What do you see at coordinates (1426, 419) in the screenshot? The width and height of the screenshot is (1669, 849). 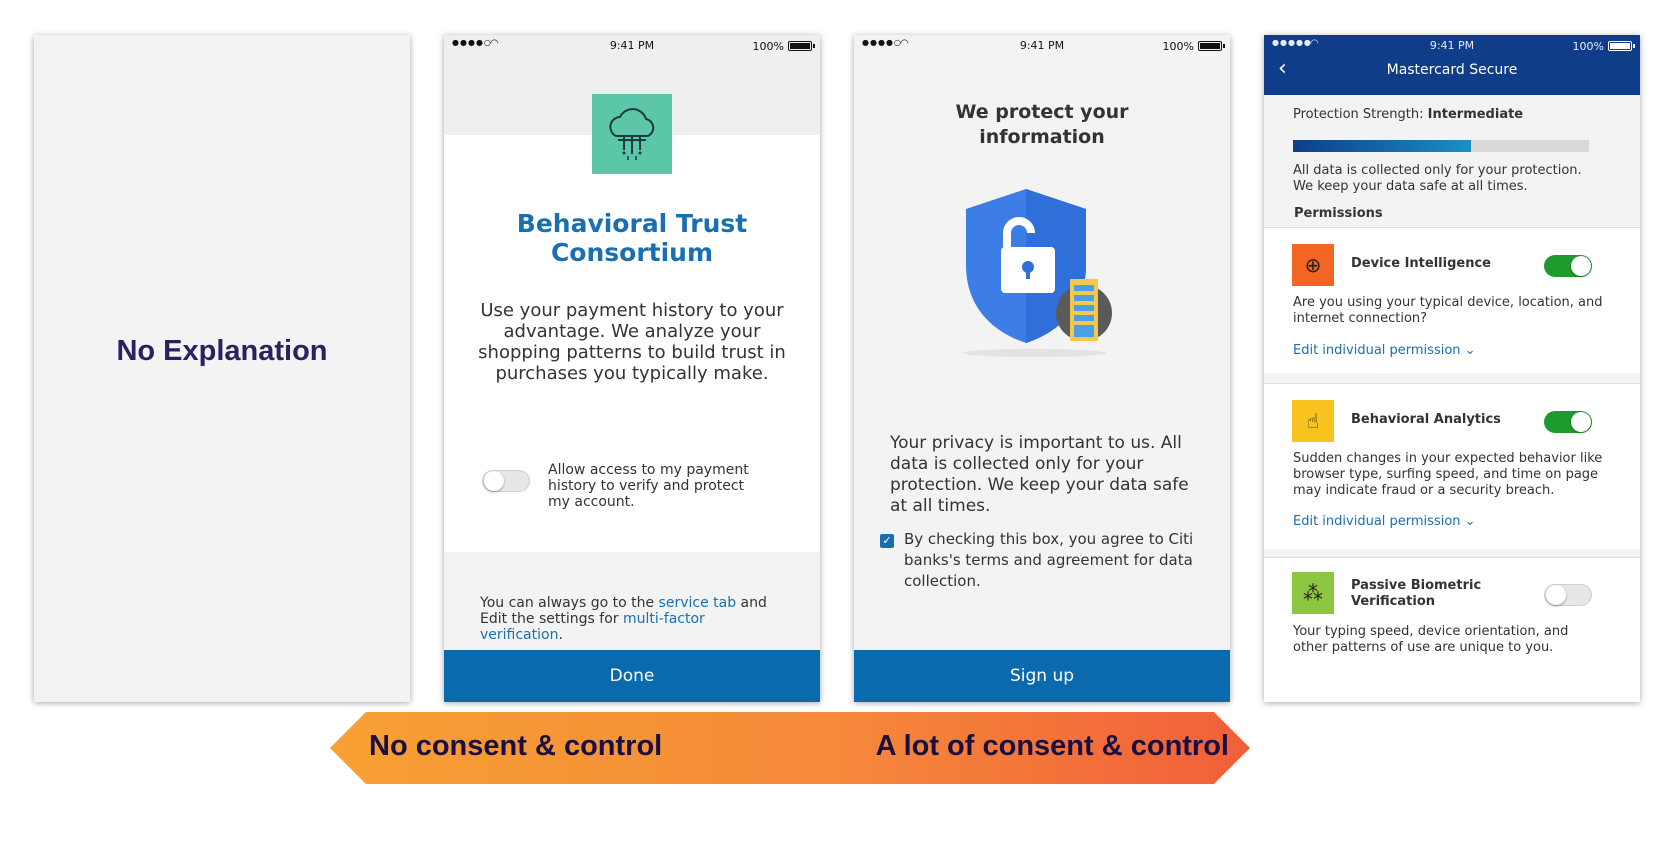 I see `permission-title: Behavioral Analytics` at bounding box center [1426, 419].